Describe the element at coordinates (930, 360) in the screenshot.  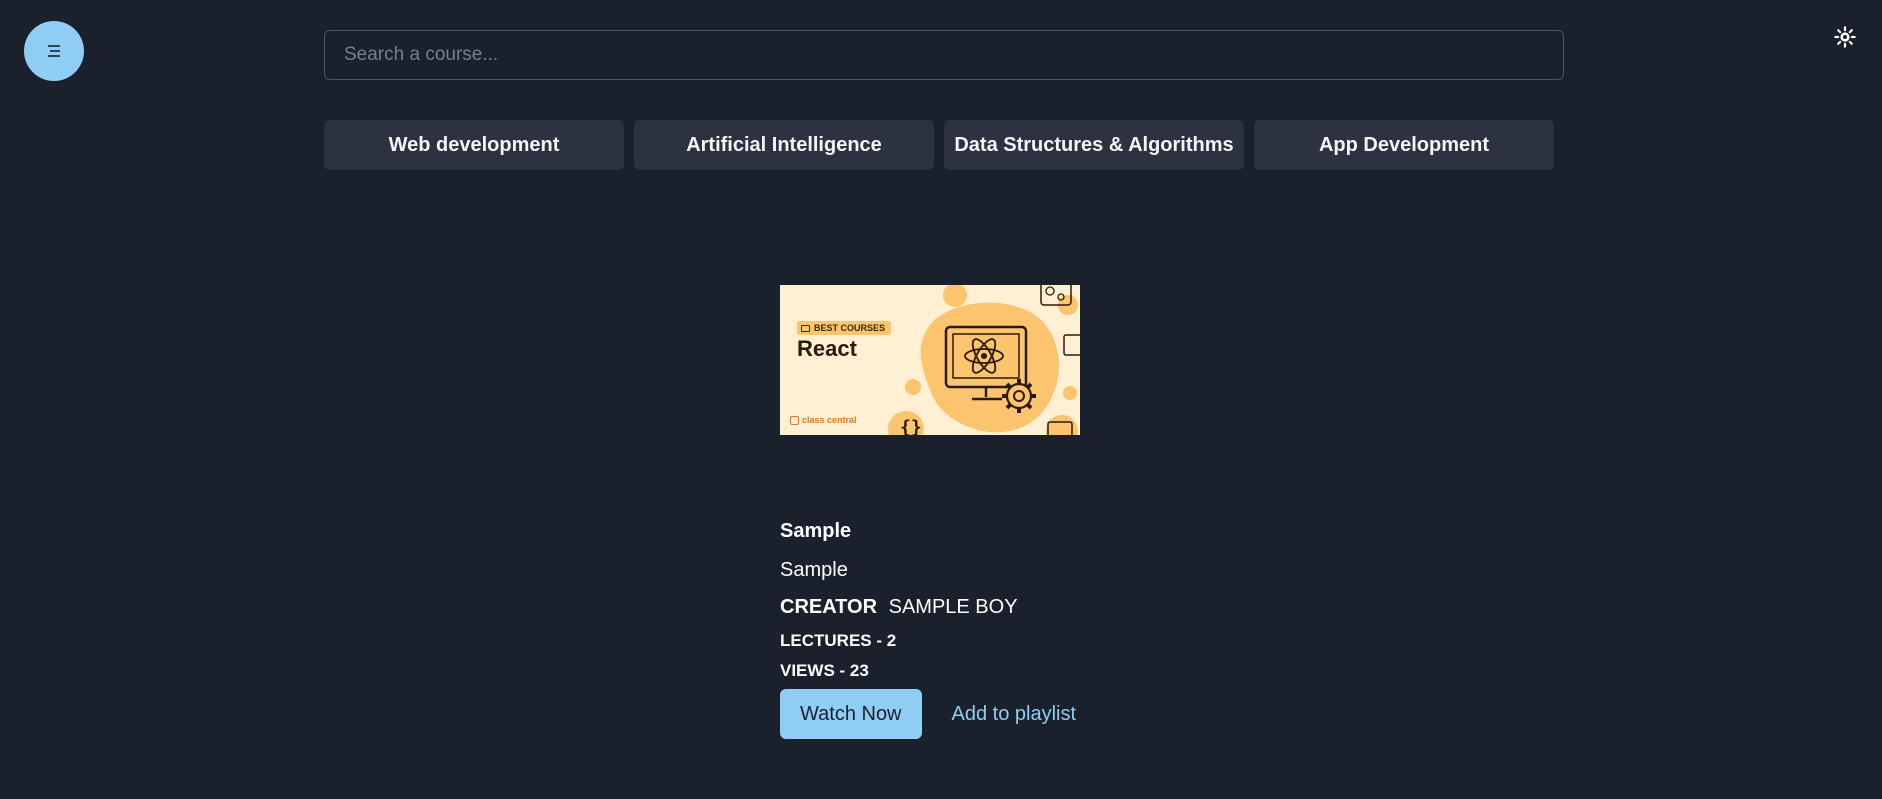
I see `course-thumbnail: {} BEST COURSES React class central` at that location.